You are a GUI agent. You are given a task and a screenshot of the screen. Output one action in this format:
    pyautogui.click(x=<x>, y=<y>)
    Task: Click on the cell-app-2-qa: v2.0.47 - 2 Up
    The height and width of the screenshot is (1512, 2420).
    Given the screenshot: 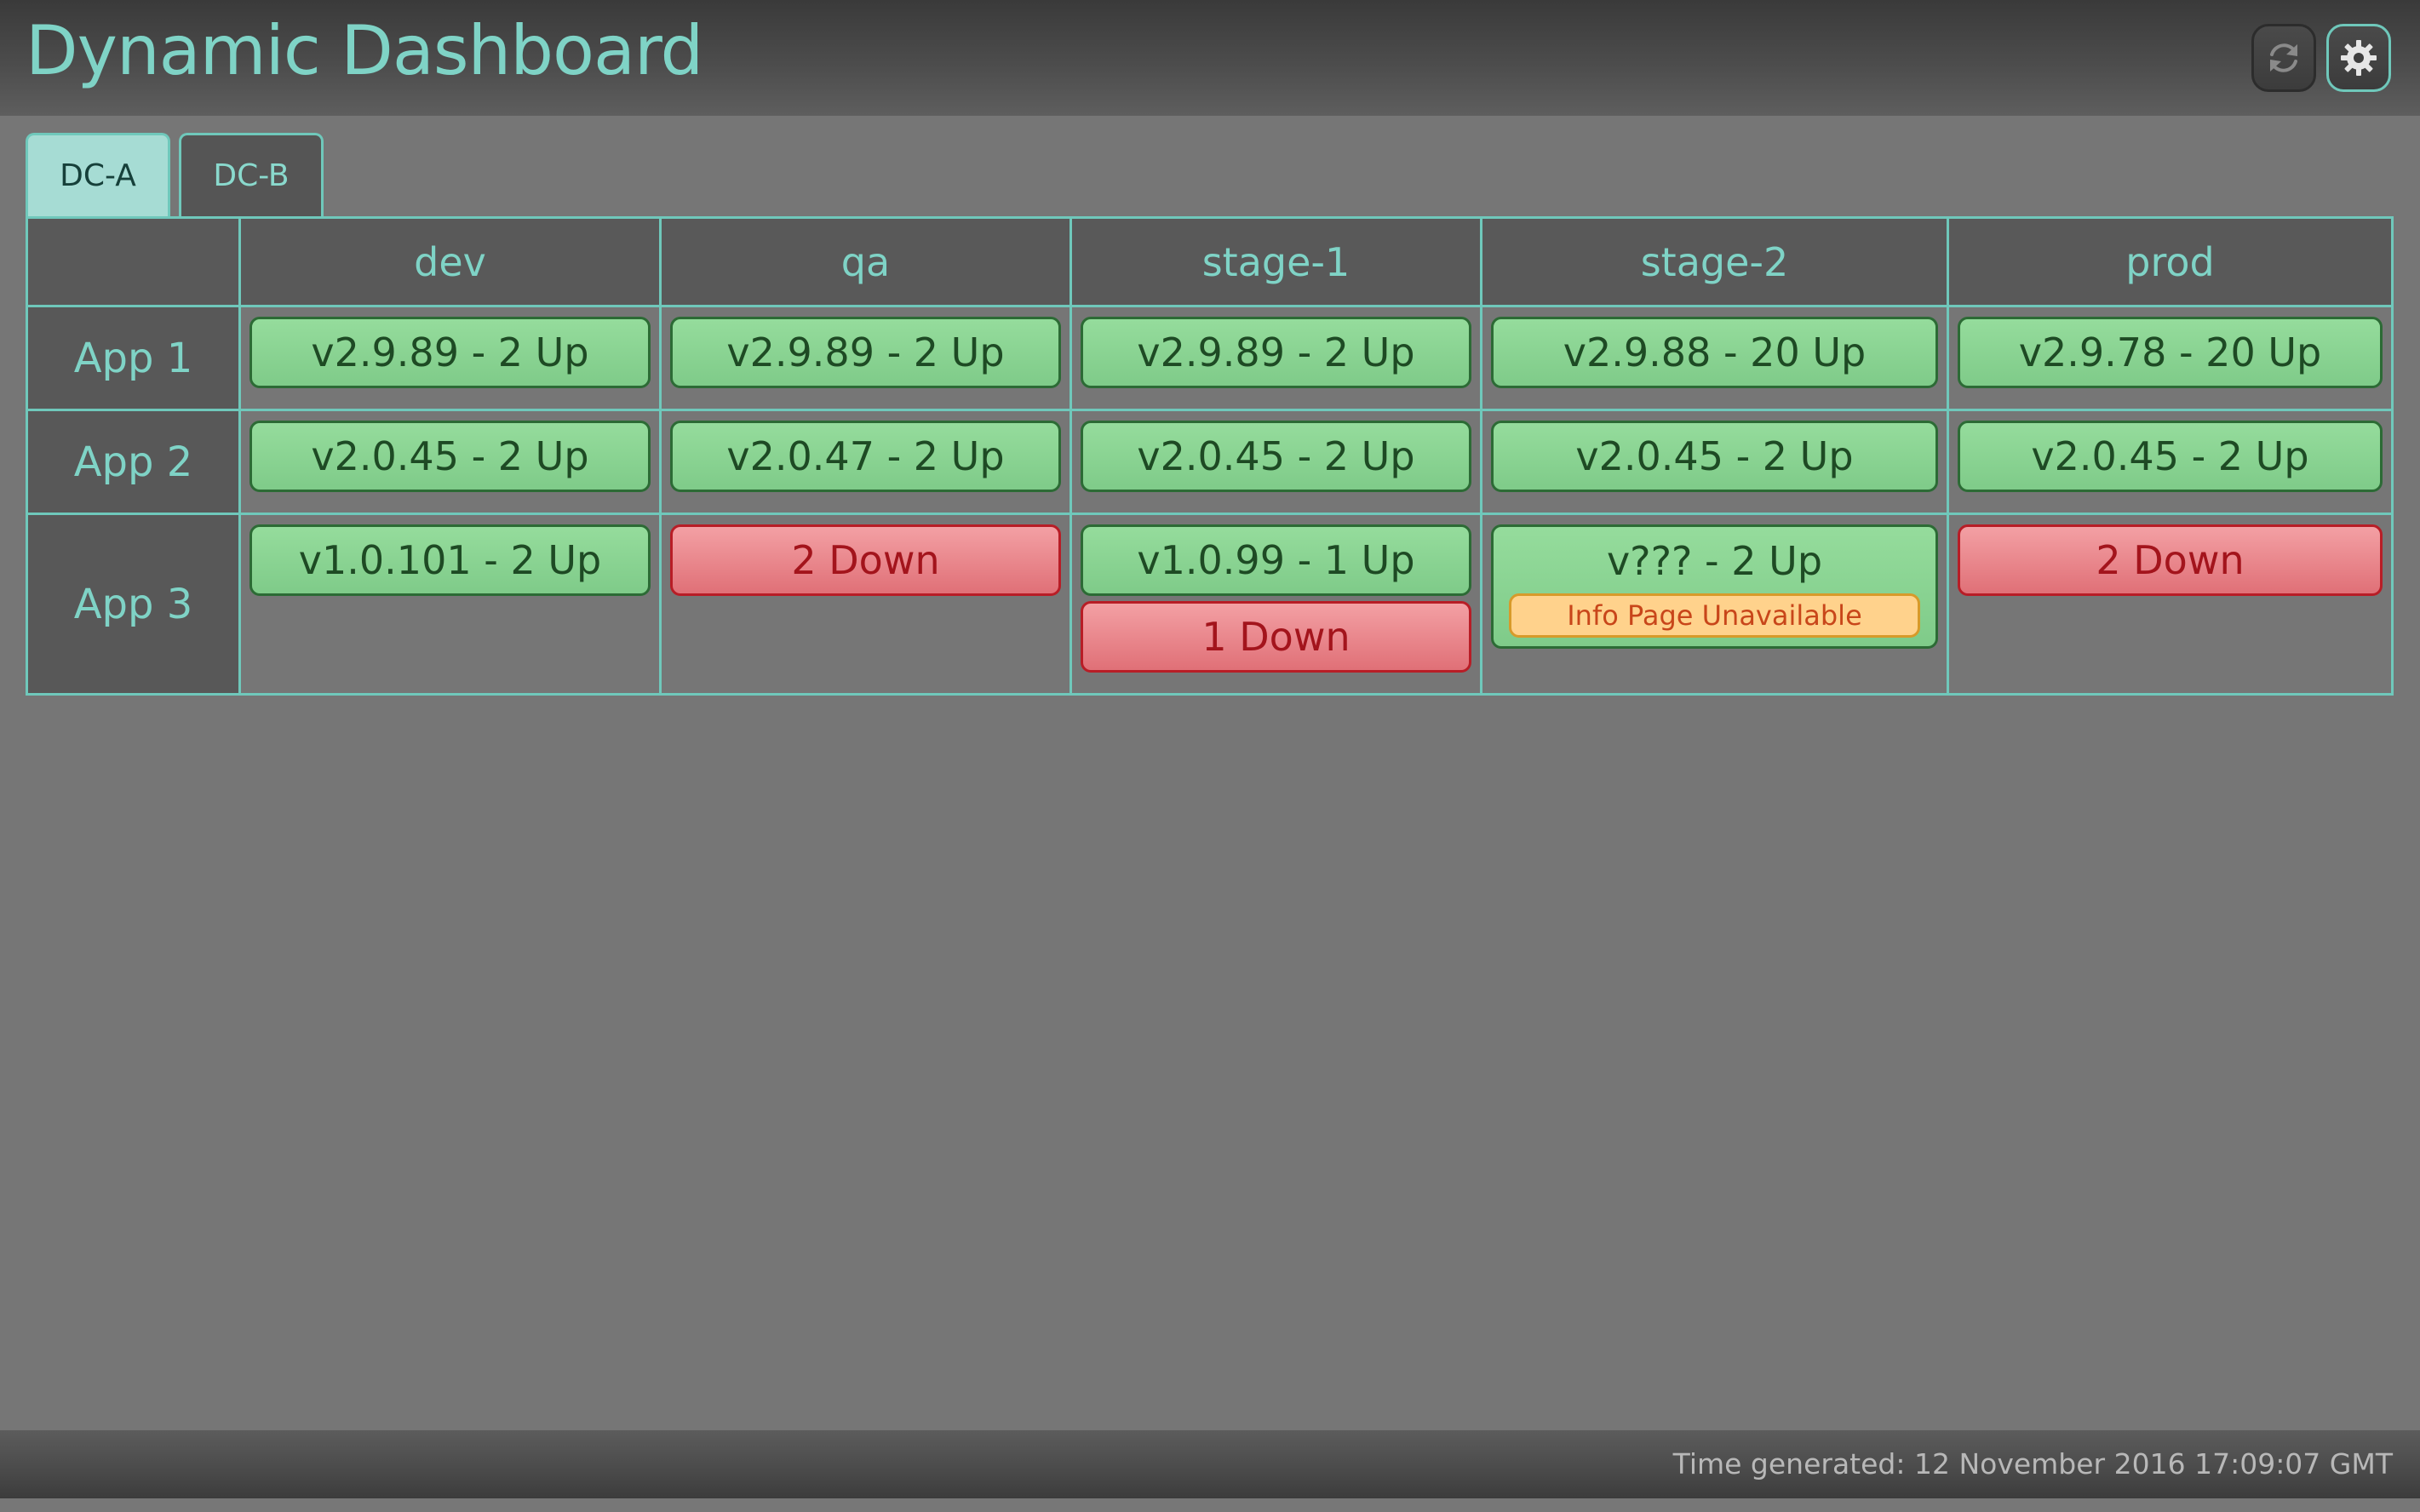 What is the action you would take?
    pyautogui.click(x=866, y=462)
    